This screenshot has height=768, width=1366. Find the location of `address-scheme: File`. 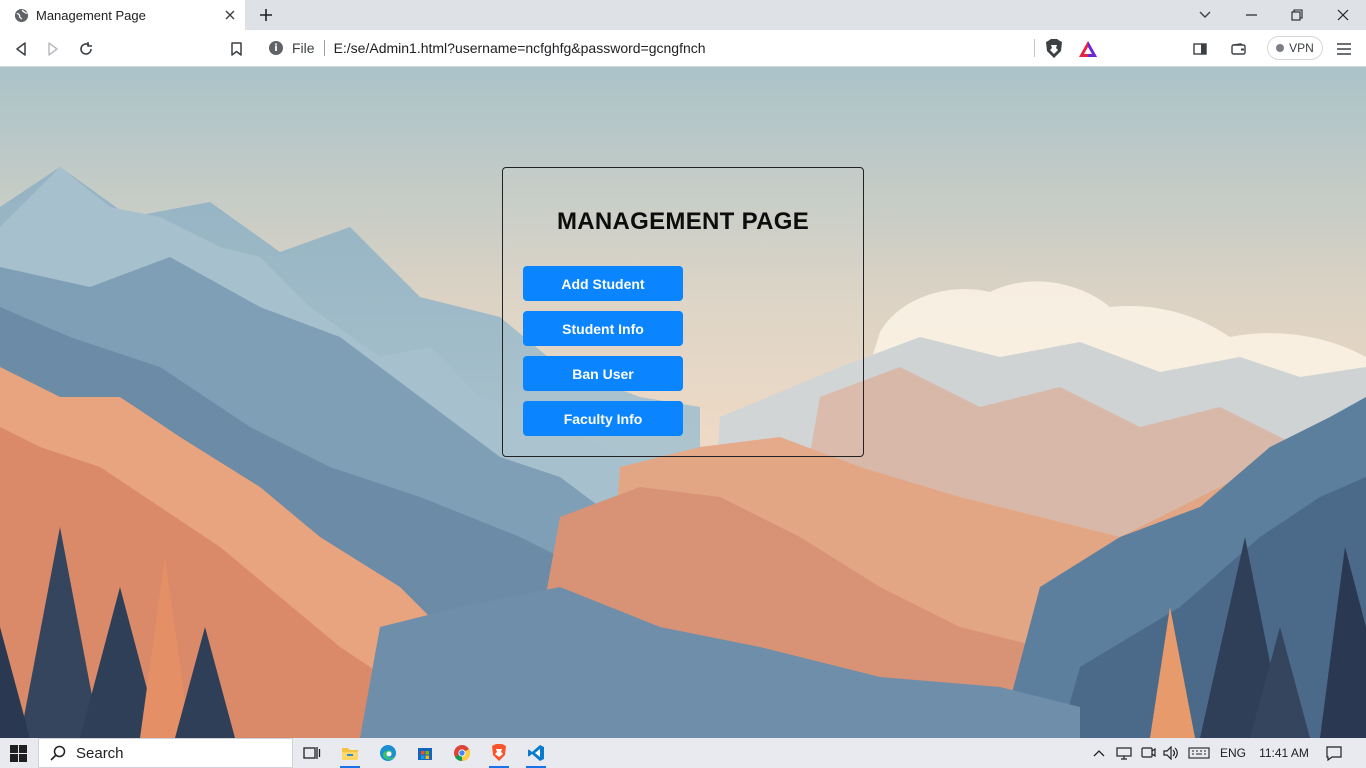

address-scheme: File is located at coordinates (303, 48).